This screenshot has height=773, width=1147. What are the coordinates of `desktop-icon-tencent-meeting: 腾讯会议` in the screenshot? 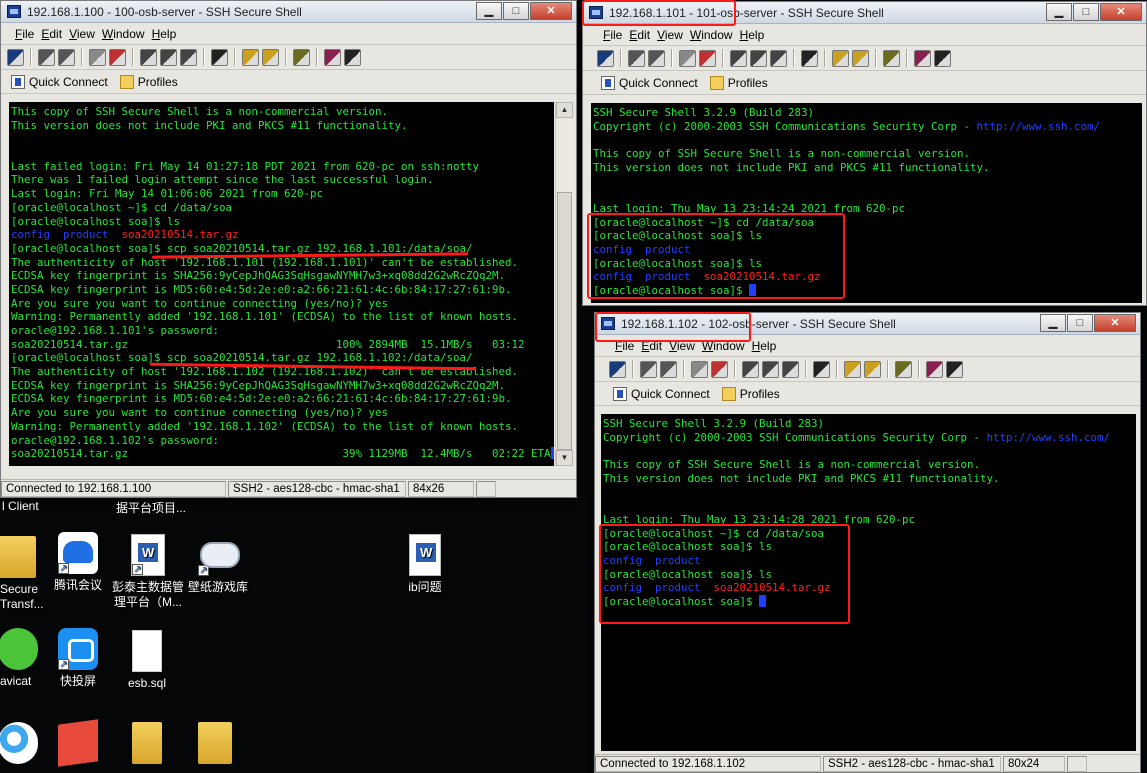 It's located at (78, 562).